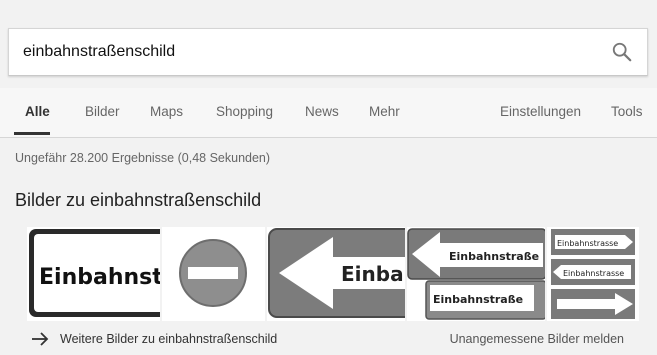 This screenshot has height=355, width=657. I want to click on tab-maps: Maps, so click(166, 111).